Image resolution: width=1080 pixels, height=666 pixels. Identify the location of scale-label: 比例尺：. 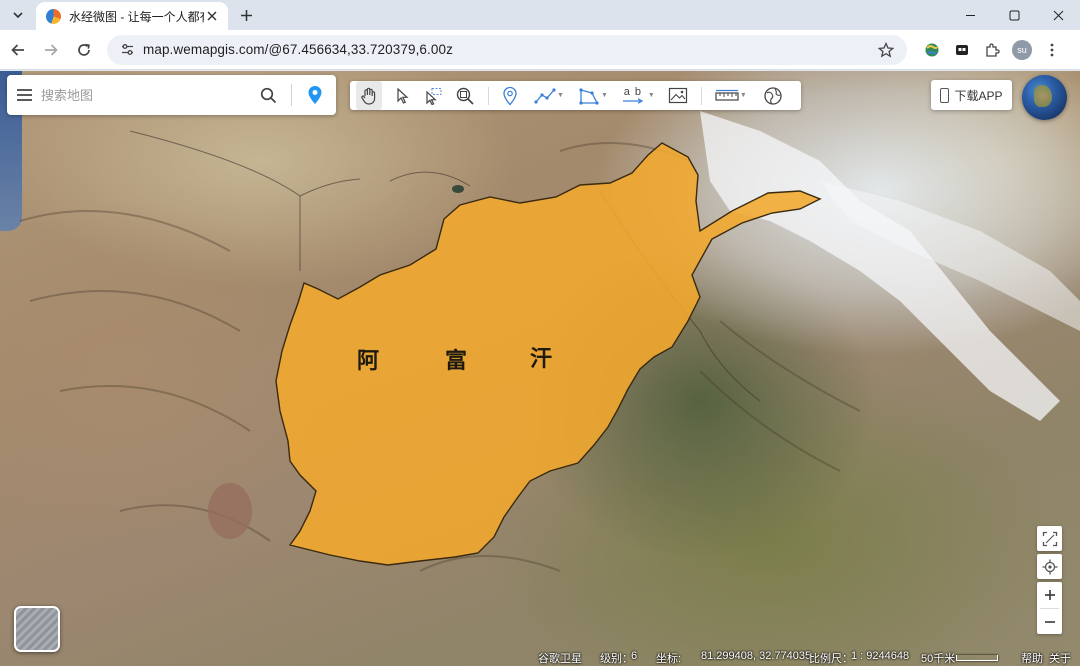
(831, 659).